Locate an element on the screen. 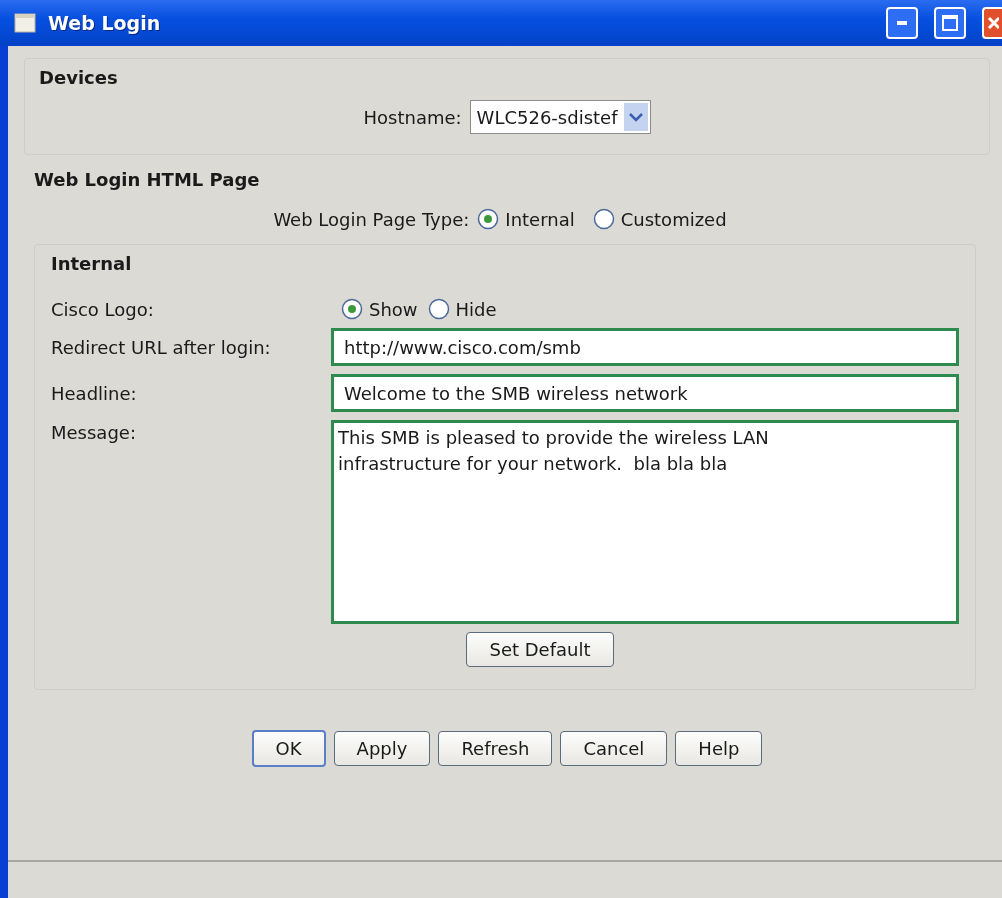  window-icon is located at coordinates (25, 23).